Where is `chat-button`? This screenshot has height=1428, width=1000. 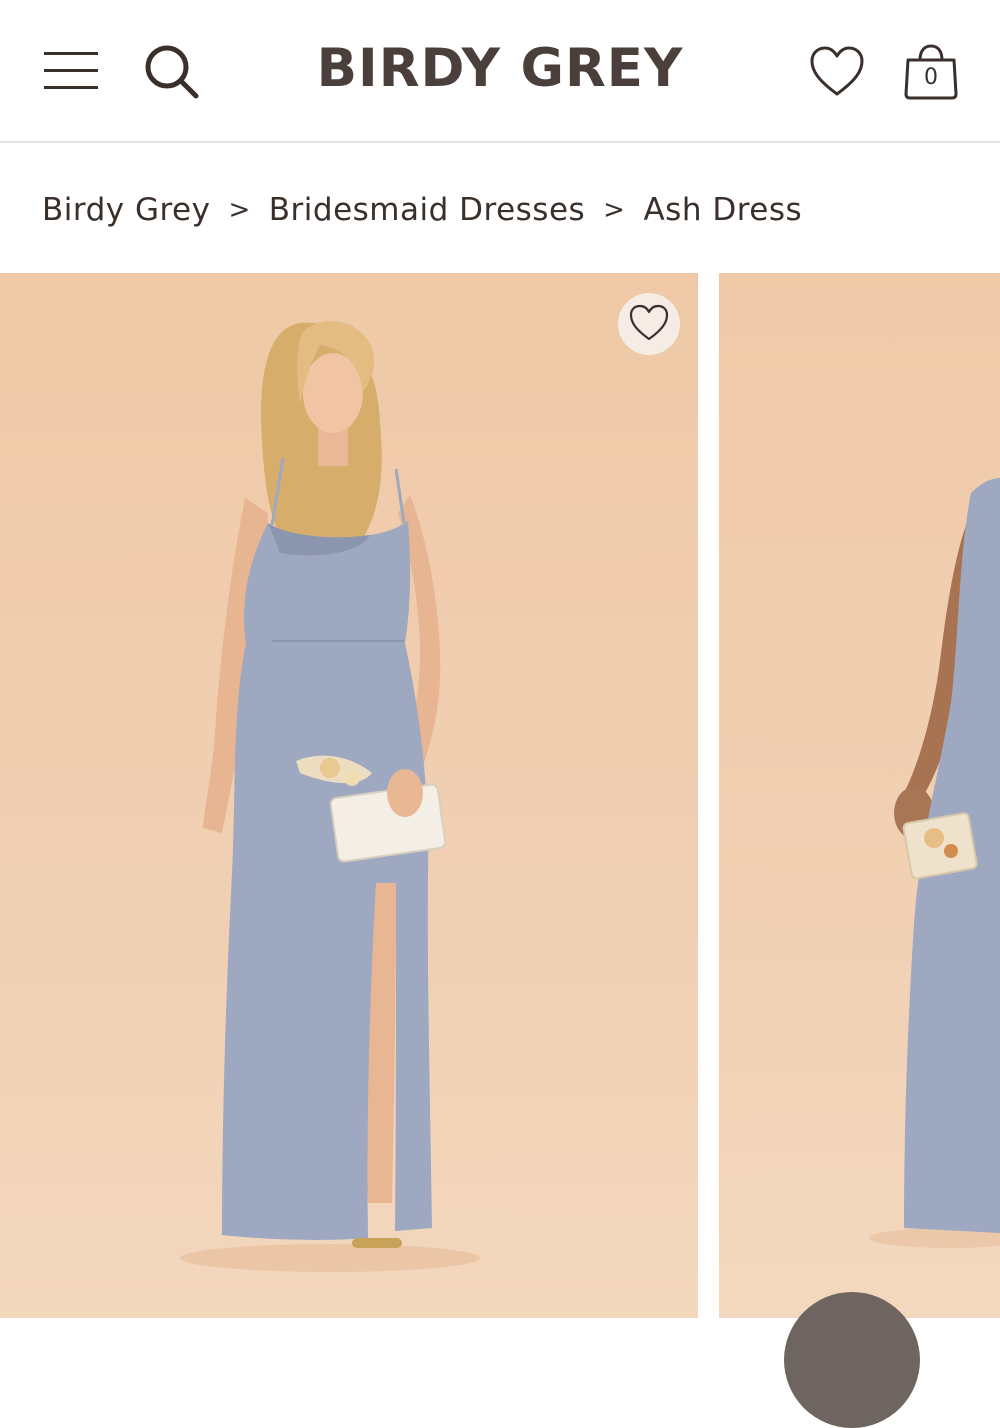 chat-button is located at coordinates (852, 1360).